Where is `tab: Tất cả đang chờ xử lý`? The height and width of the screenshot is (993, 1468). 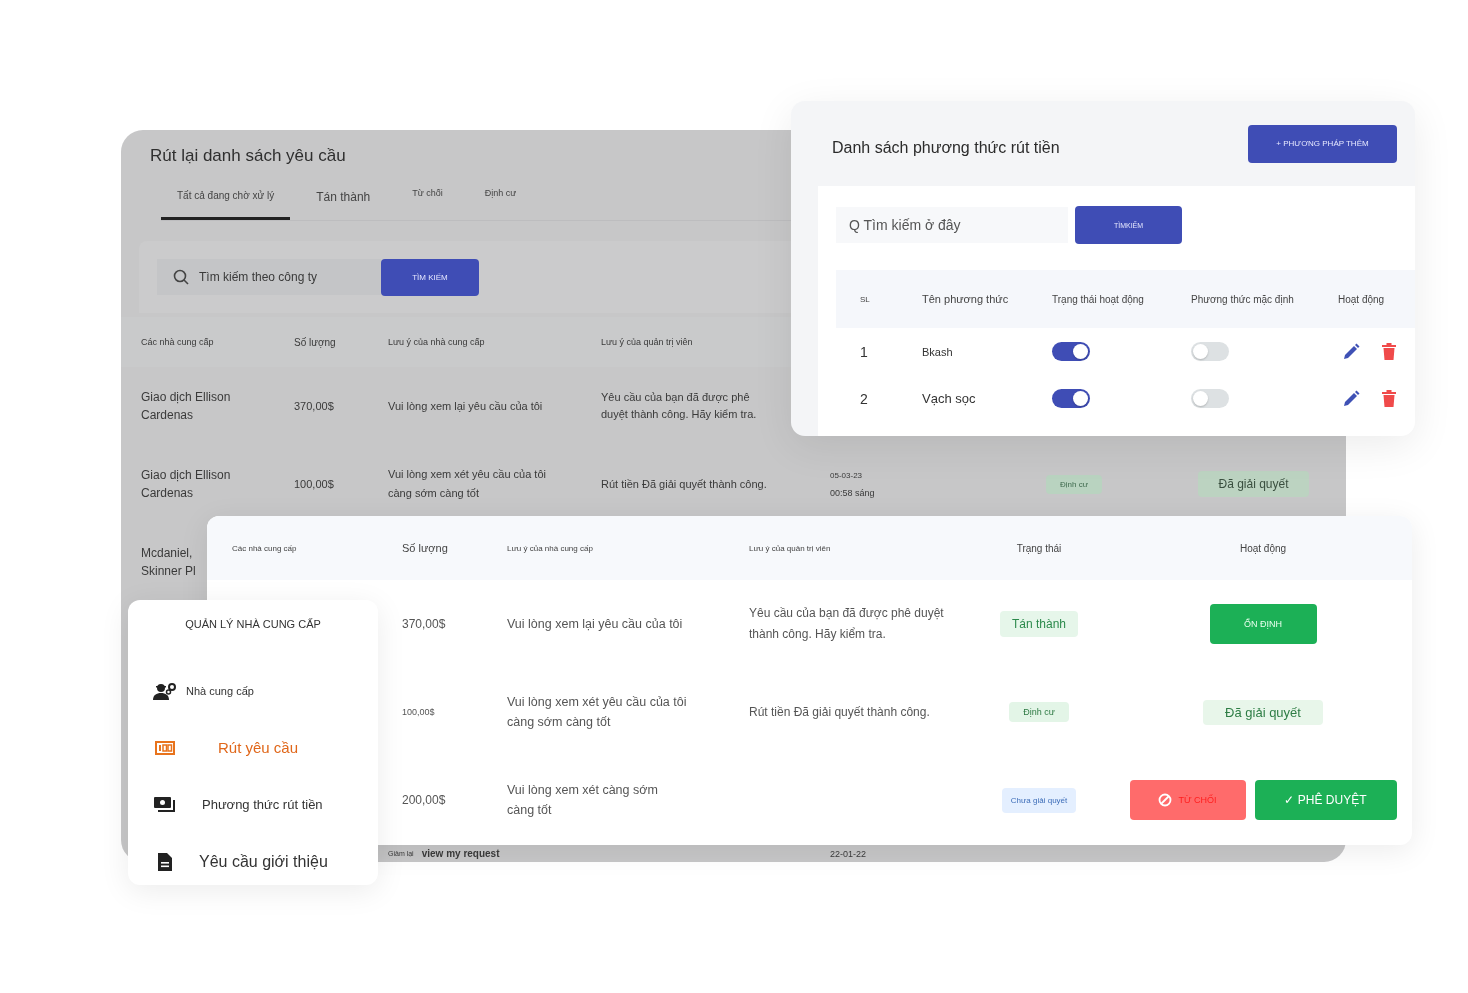
tab: Tất cả đang chờ xử lý is located at coordinates (226, 203).